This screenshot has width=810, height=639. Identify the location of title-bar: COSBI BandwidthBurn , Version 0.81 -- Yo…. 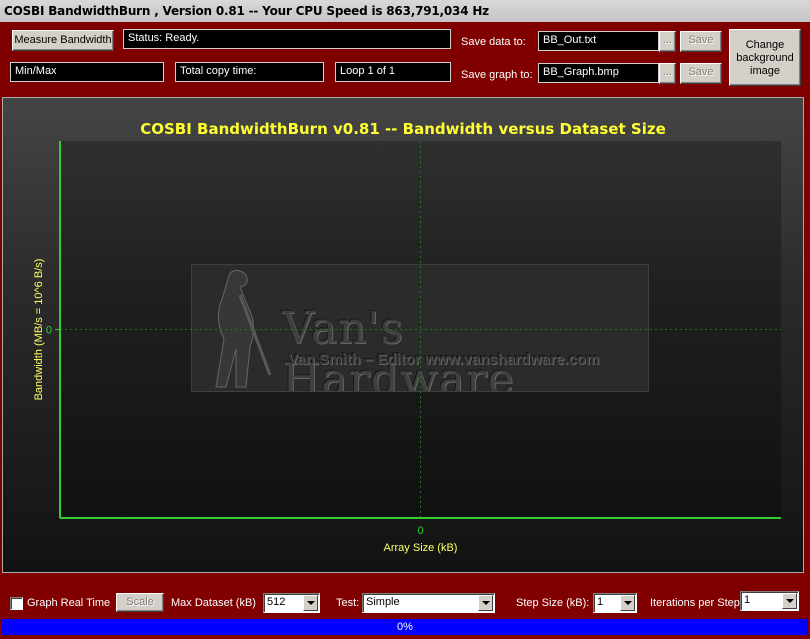
(405, 11).